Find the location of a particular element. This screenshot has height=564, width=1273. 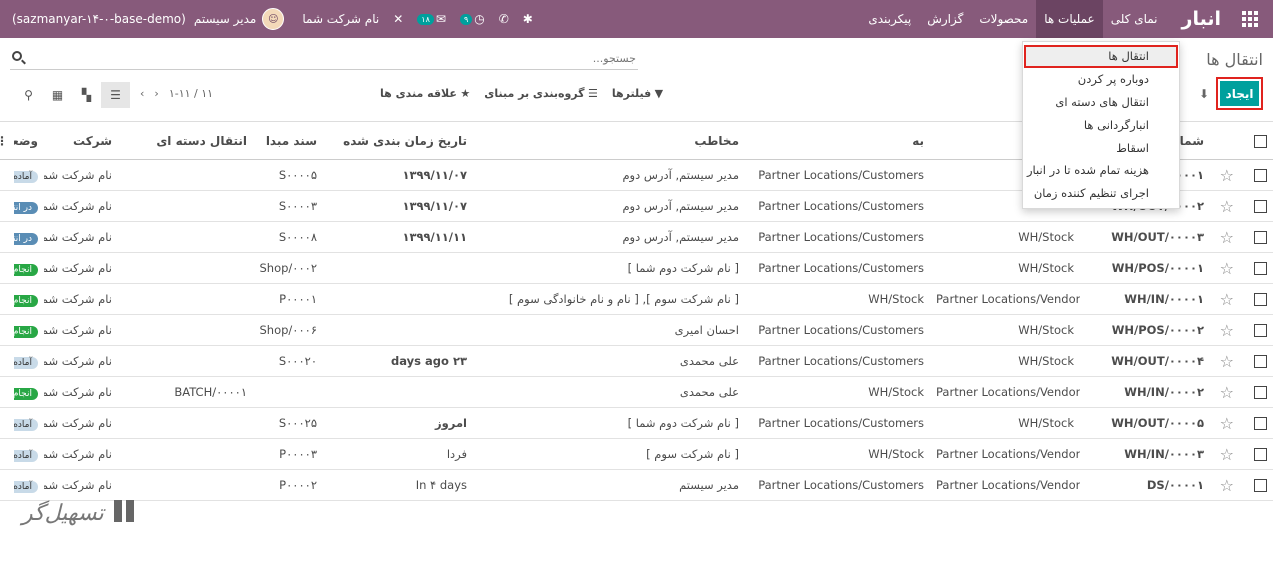

menu-overview: نمای کلی is located at coordinates (1134, 19).